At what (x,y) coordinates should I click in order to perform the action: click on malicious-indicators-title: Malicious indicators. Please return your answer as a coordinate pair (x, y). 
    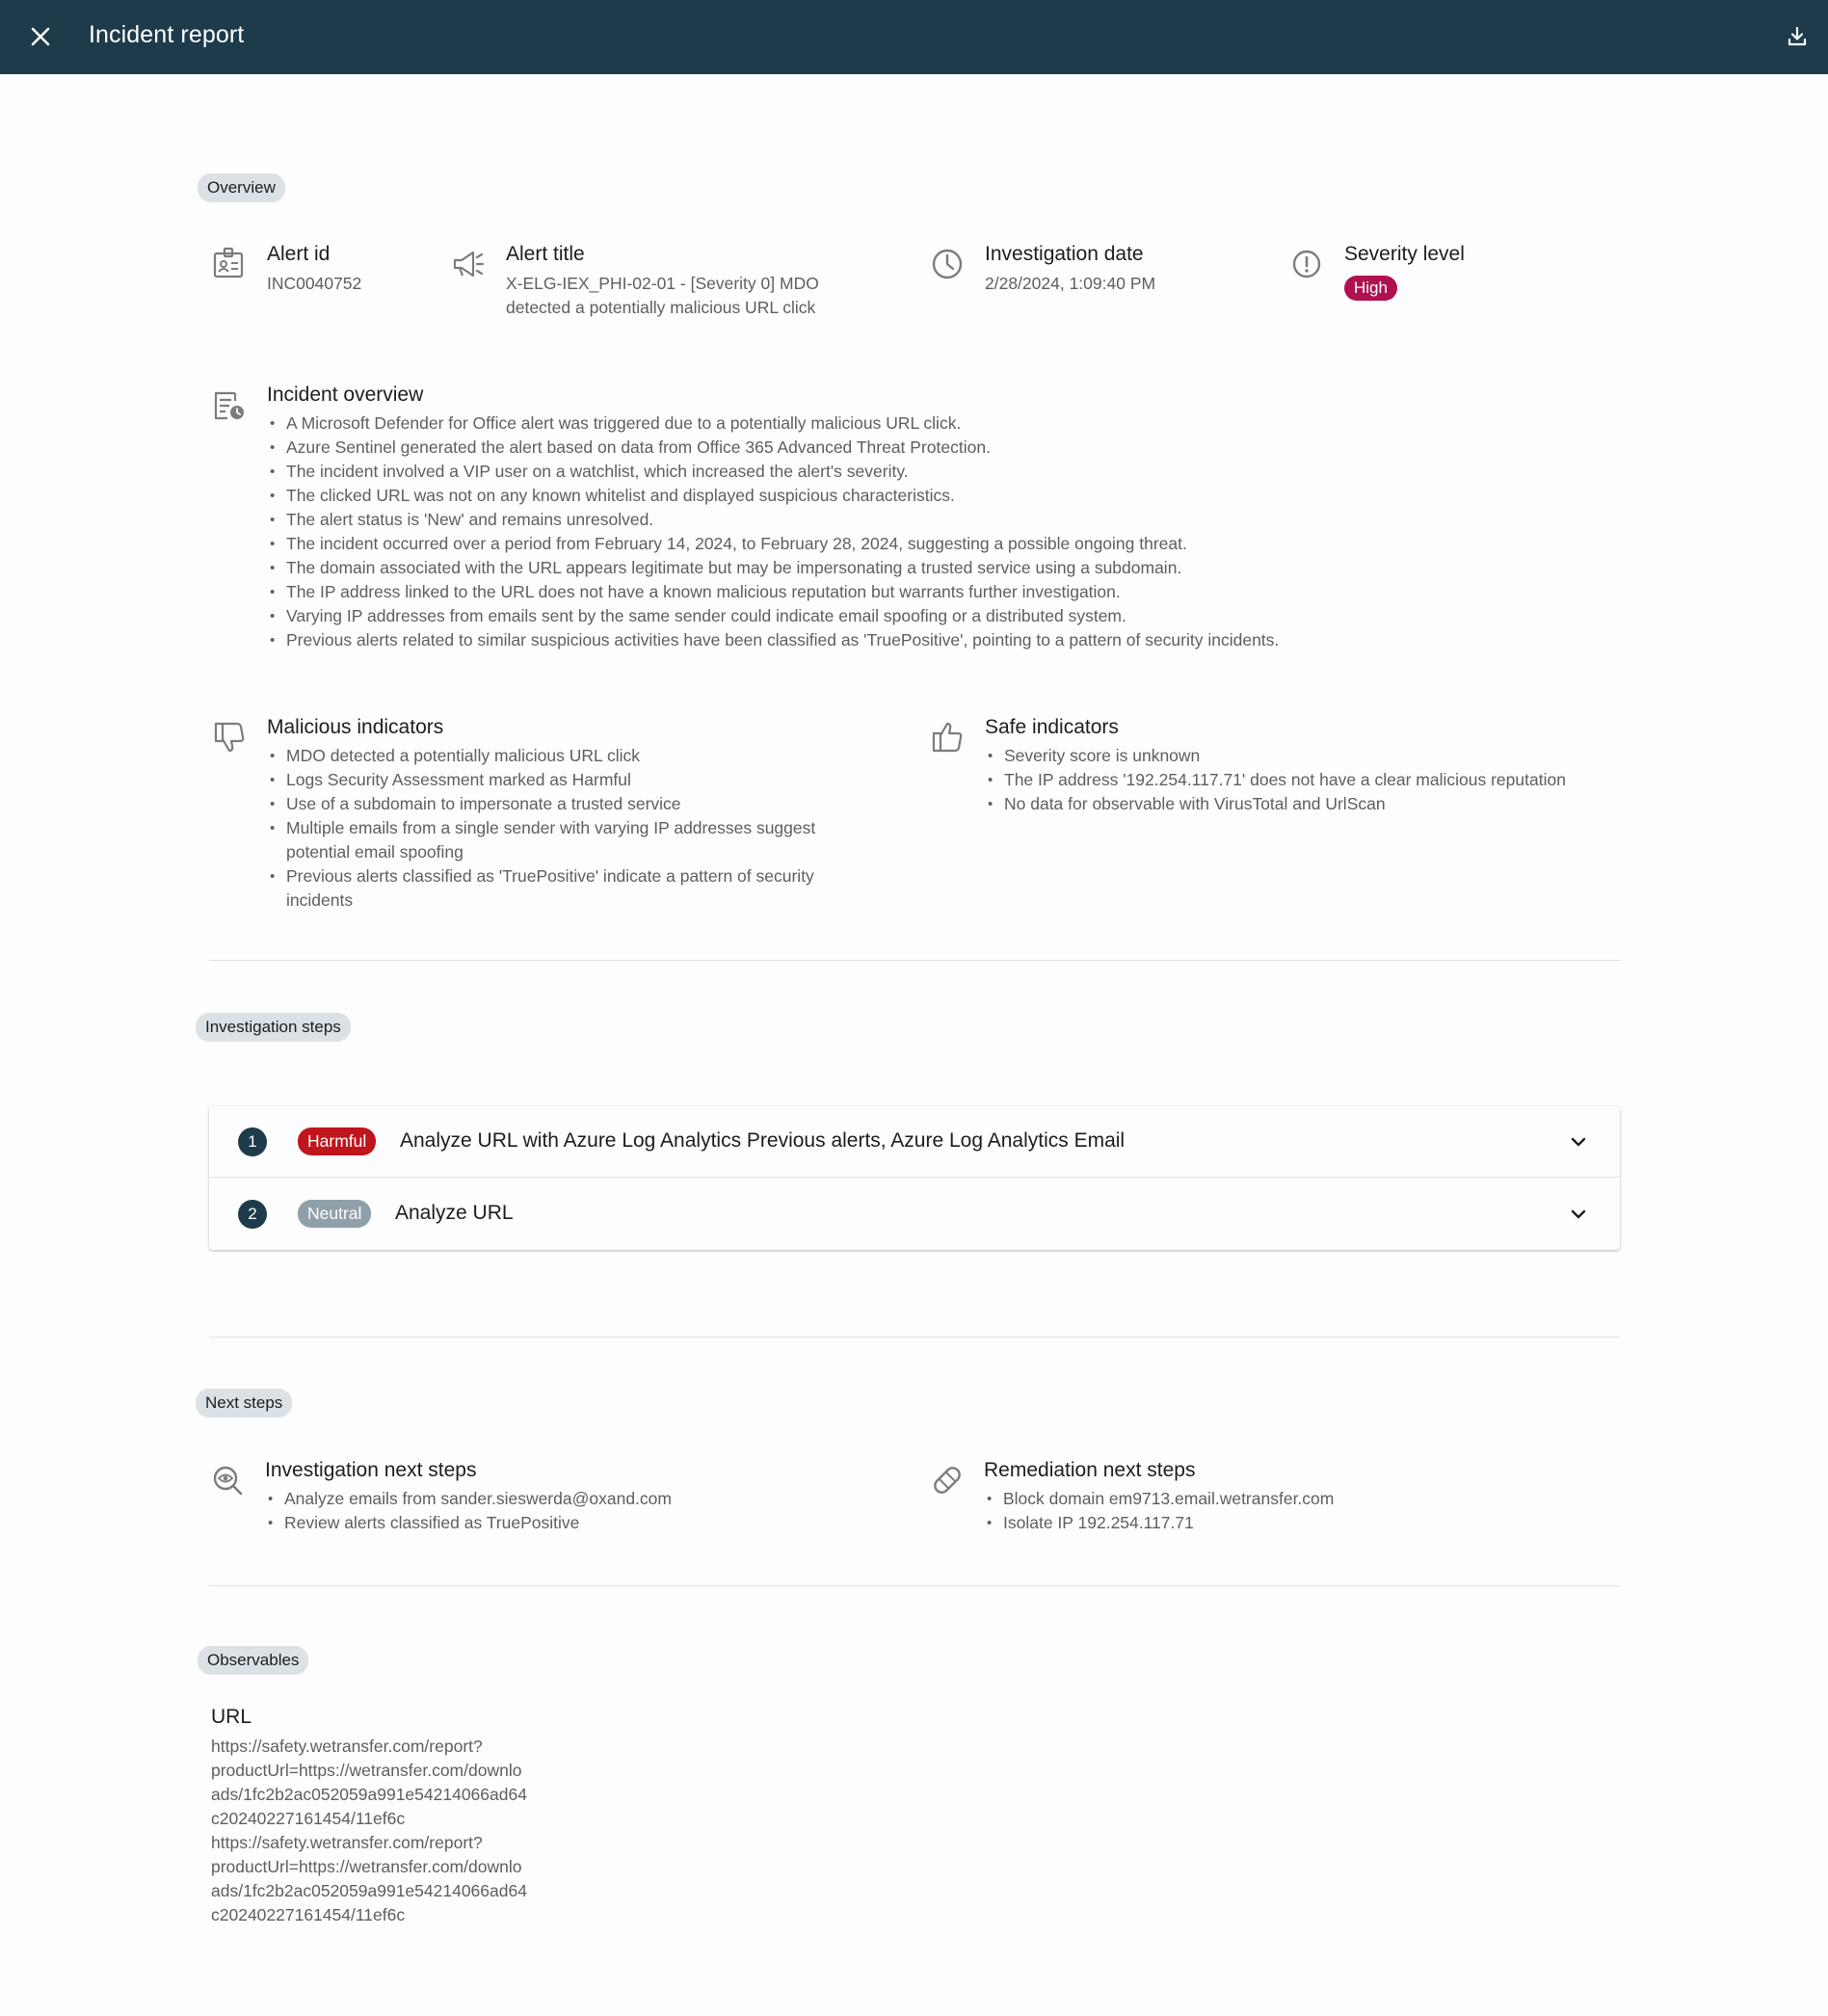
    Looking at the image, I should click on (356, 727).